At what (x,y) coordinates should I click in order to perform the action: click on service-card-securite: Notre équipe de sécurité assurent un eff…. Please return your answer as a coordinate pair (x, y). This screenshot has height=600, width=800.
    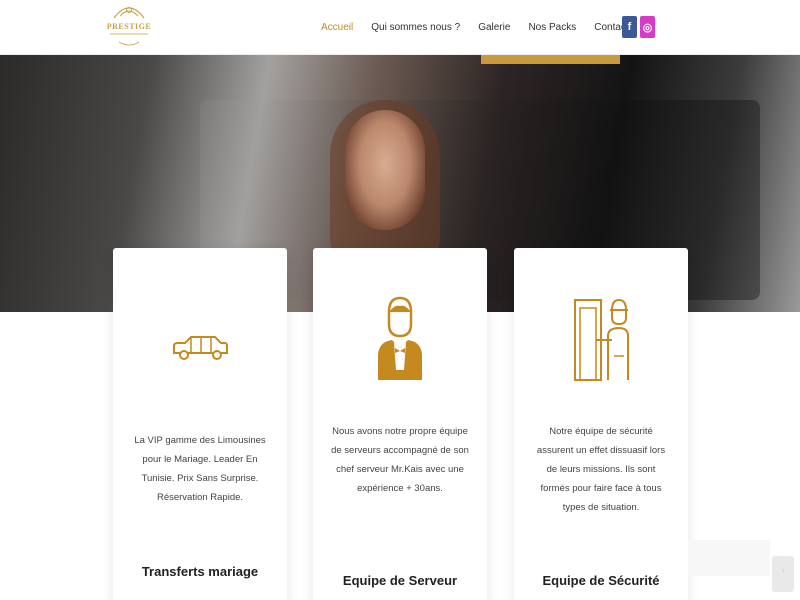
    Looking at the image, I should click on (601, 424).